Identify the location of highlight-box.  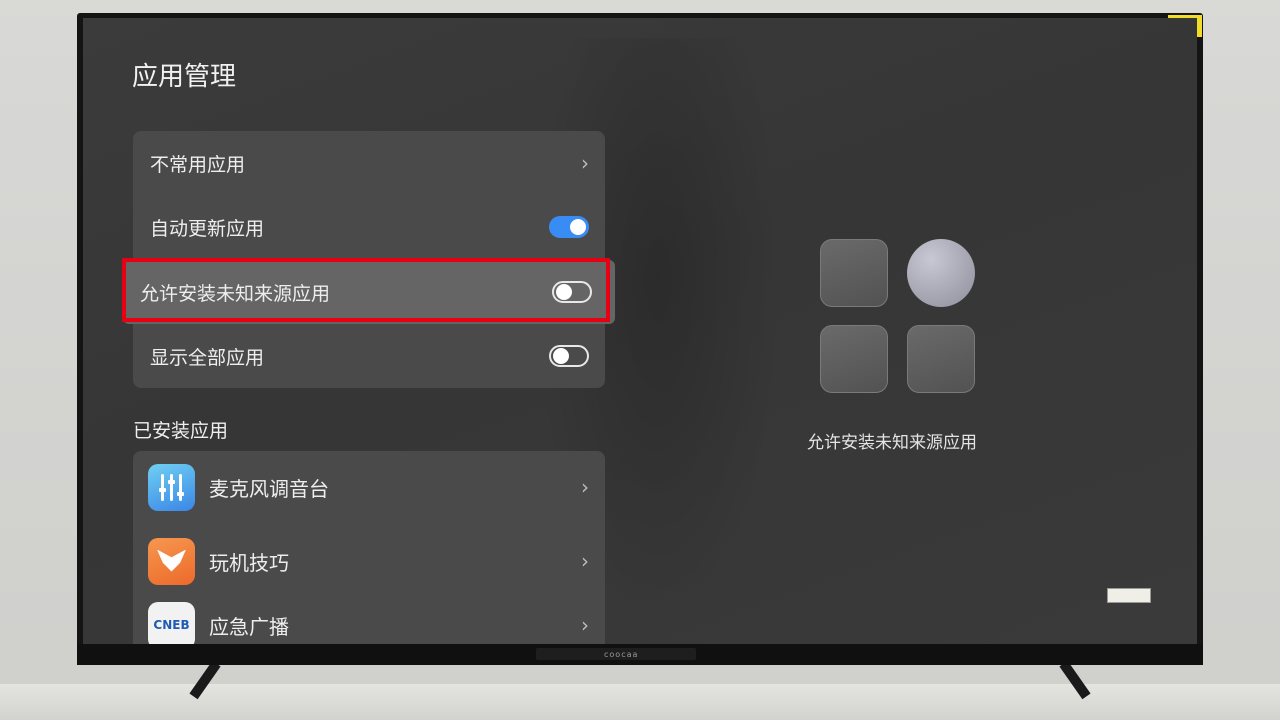
(366, 290).